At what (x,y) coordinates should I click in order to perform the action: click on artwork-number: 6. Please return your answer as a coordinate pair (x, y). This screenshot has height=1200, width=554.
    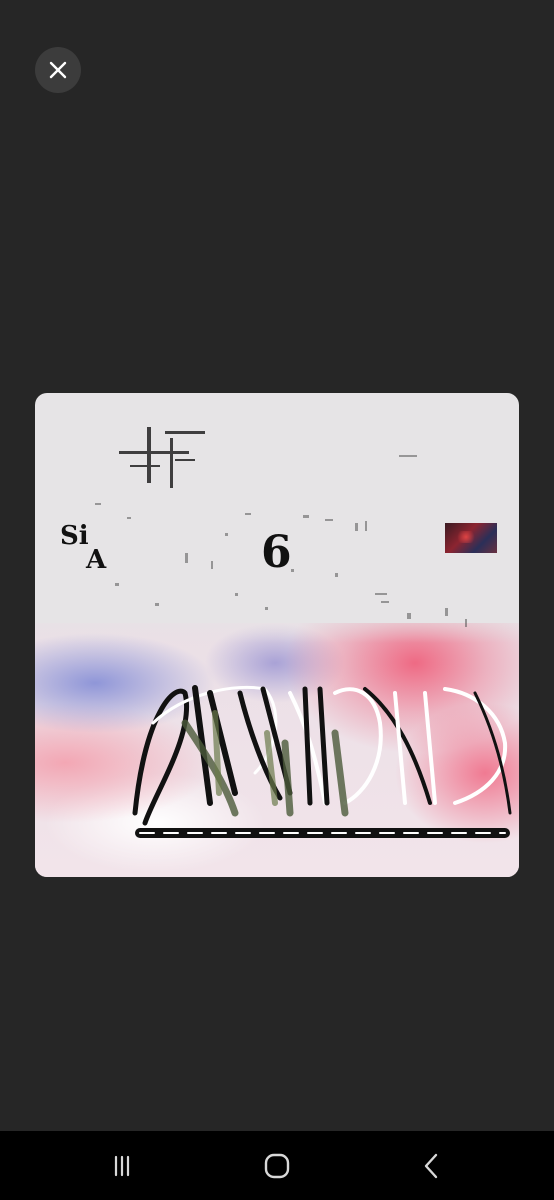
    Looking at the image, I should click on (276, 552).